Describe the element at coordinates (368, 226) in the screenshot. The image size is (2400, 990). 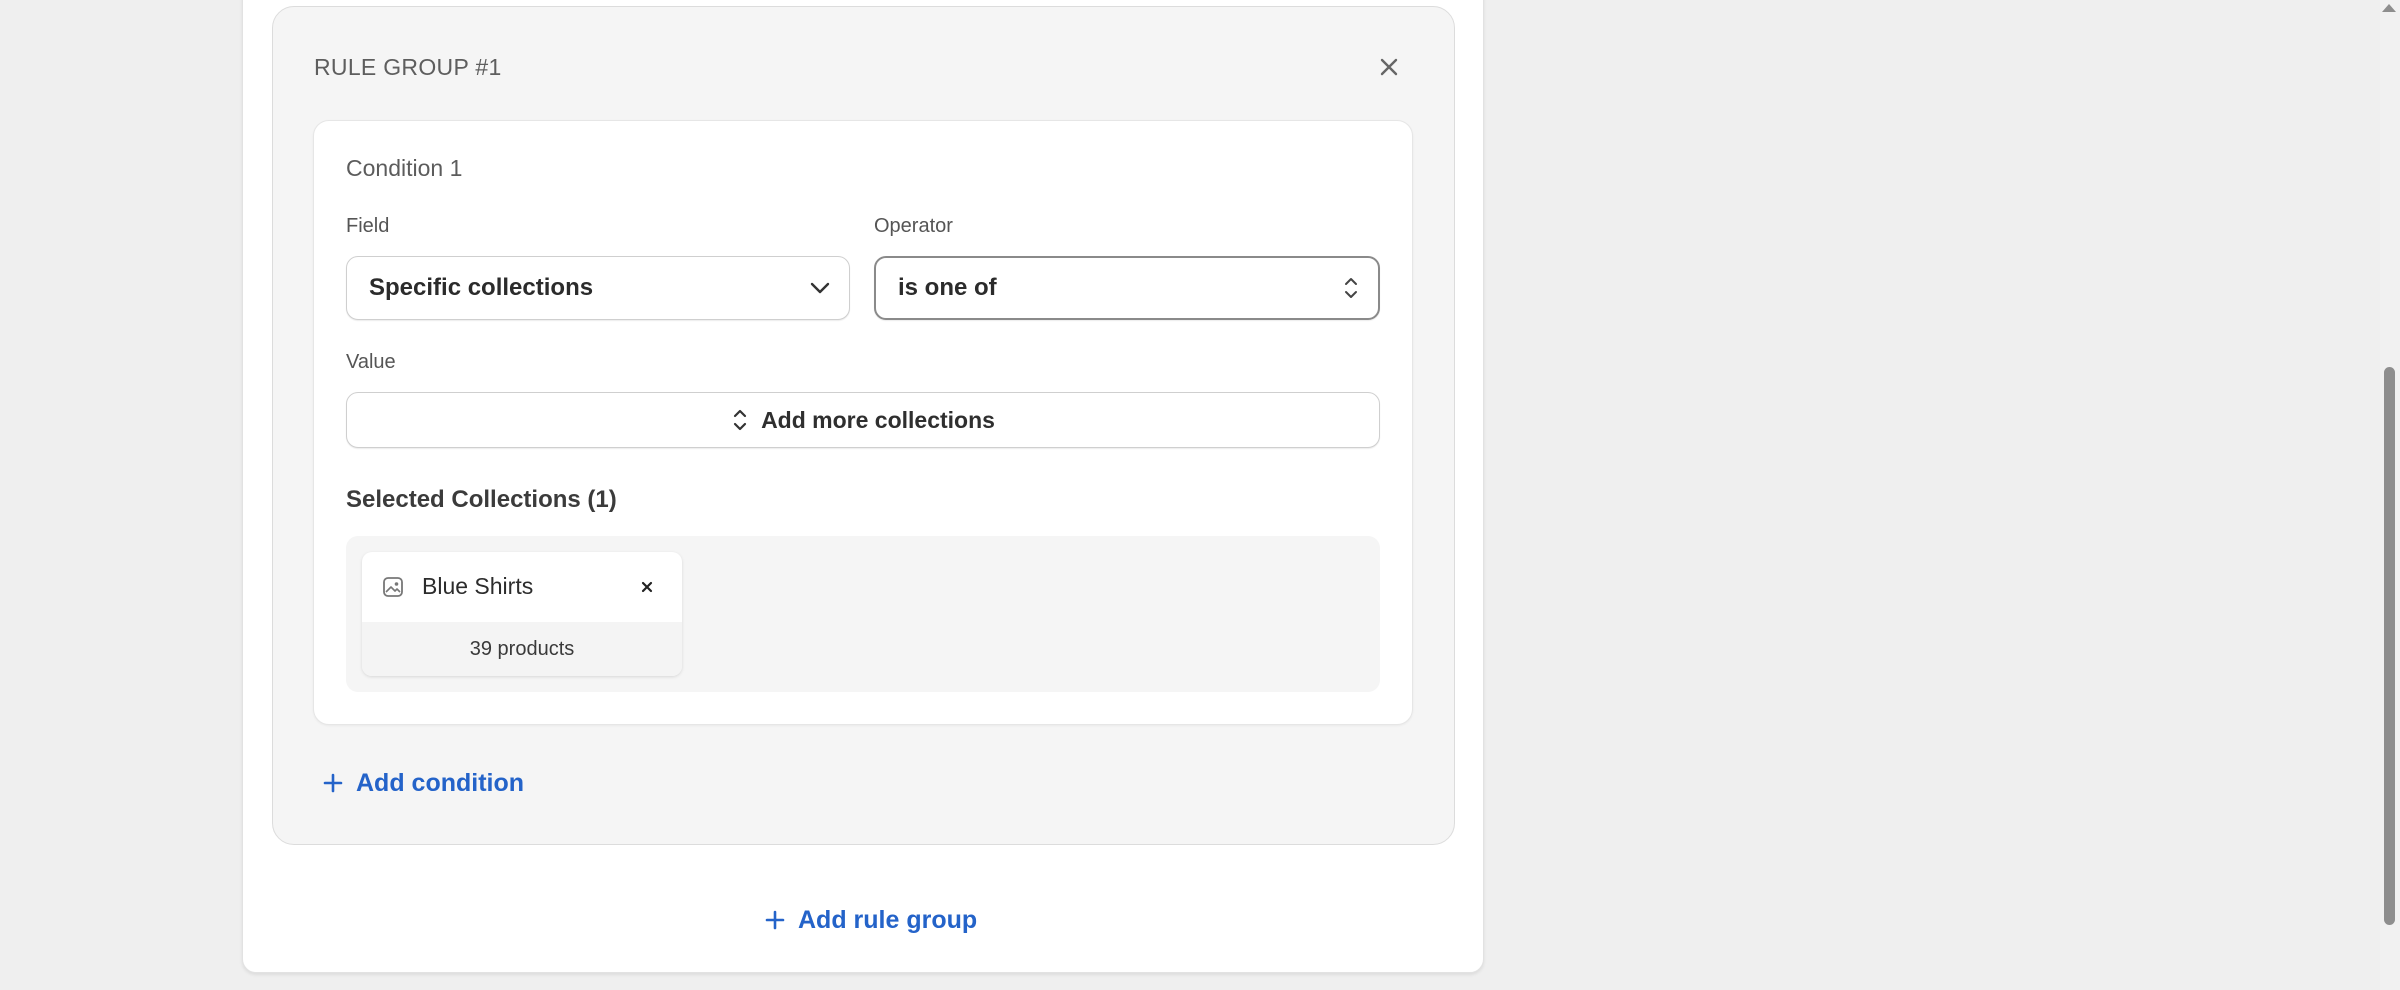
I see `field-label: Field` at that location.